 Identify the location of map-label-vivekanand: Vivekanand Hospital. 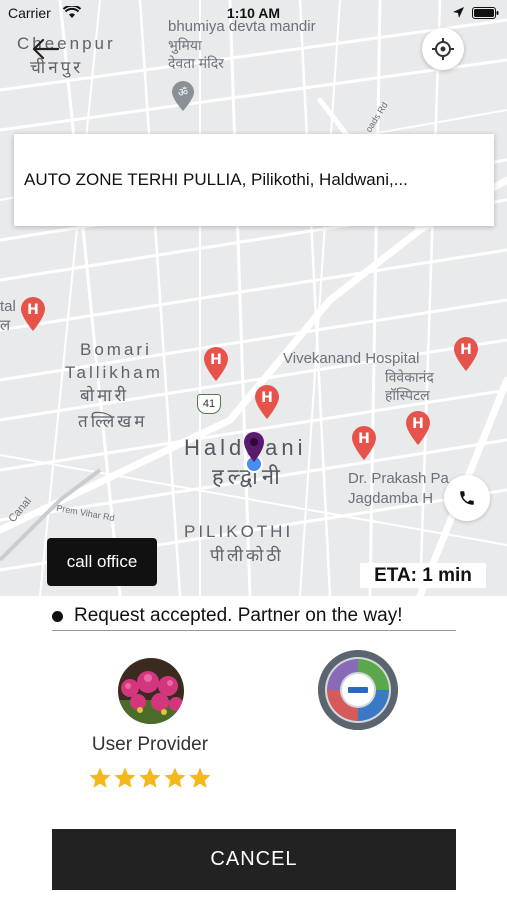
(351, 358).